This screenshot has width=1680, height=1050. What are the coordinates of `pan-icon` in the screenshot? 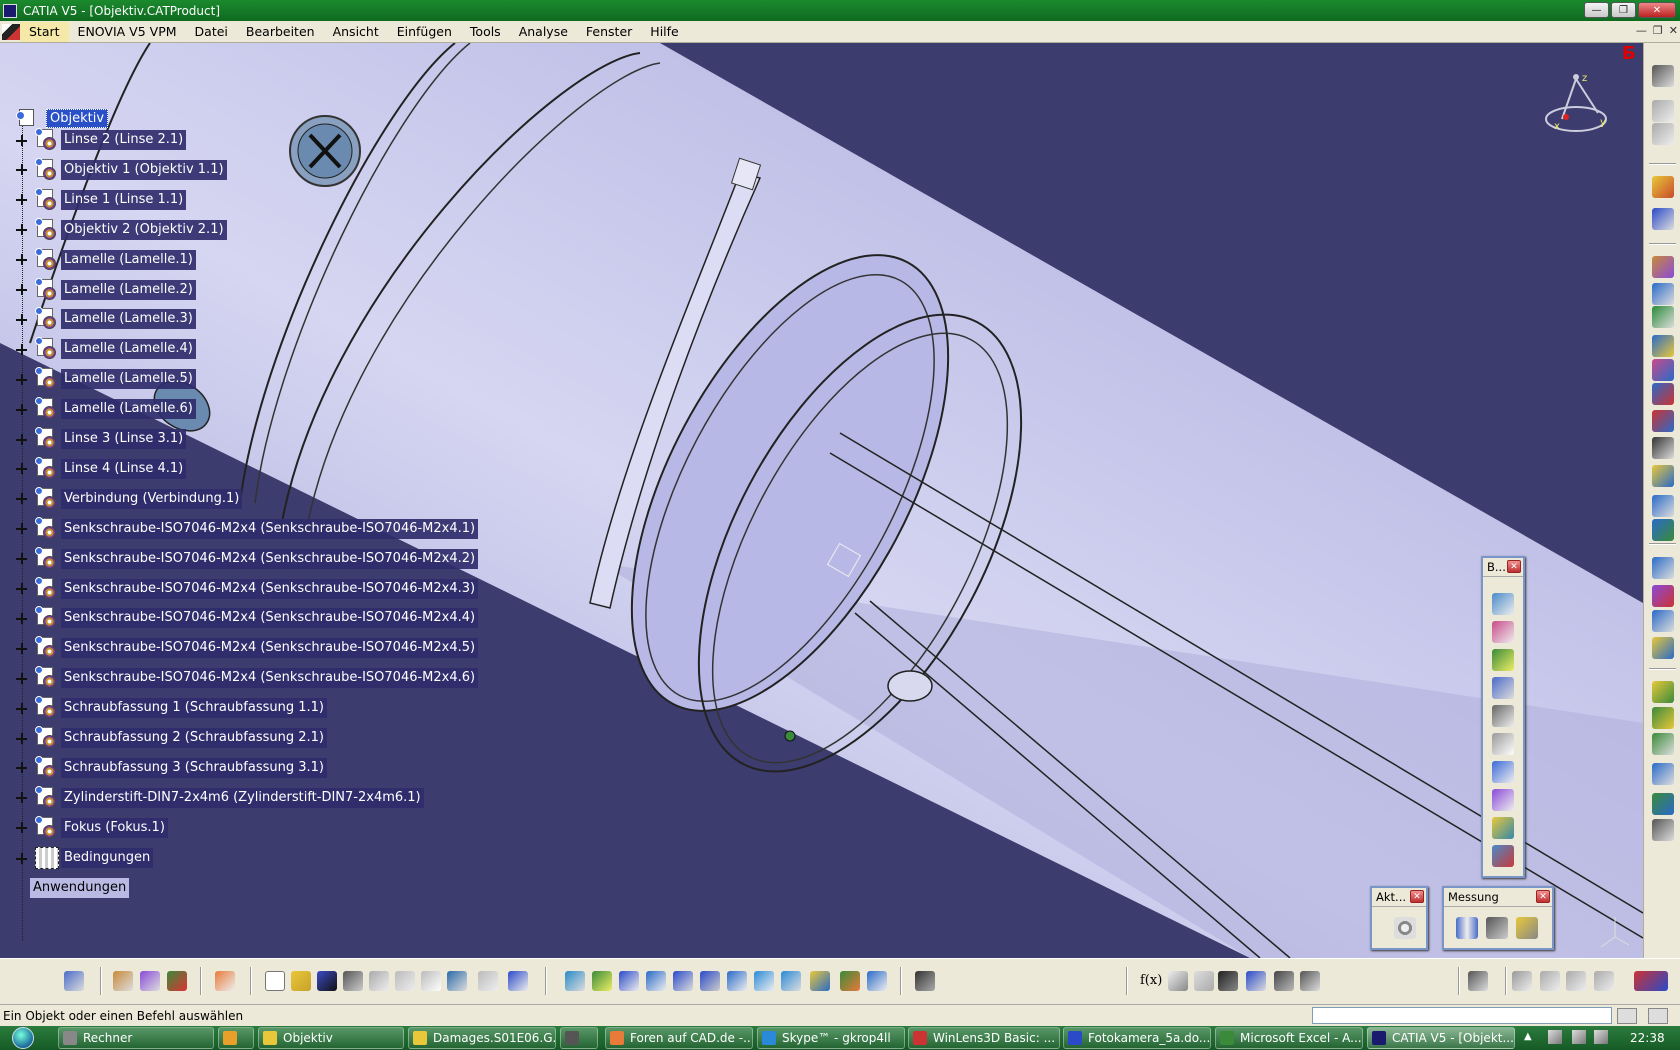 It's located at (629, 981).